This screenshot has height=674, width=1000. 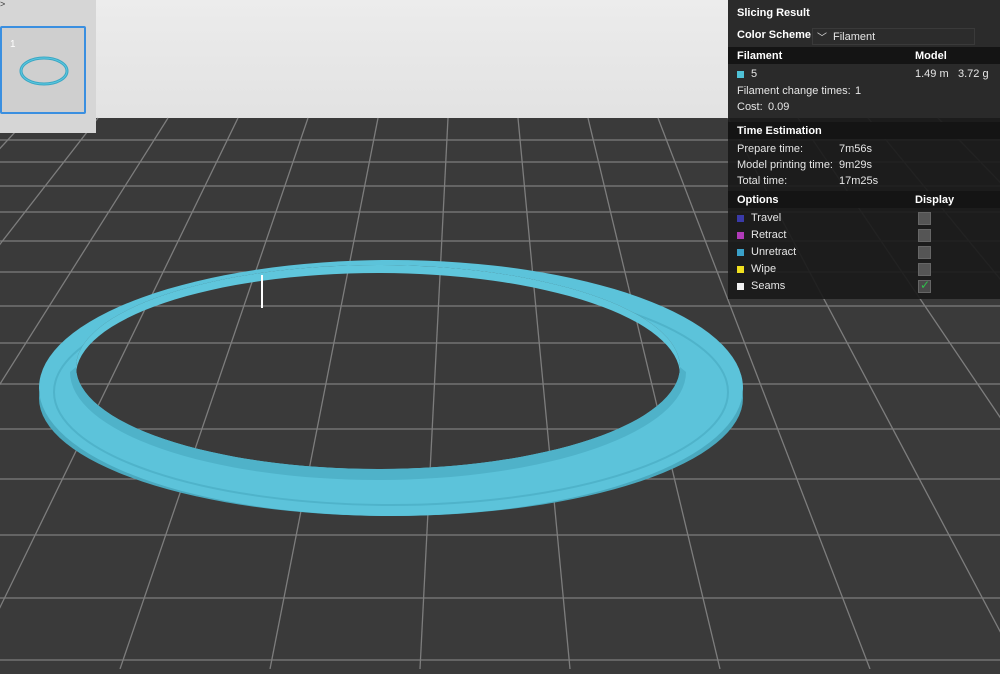 What do you see at coordinates (768, 286) in the screenshot?
I see `option-label-seams: Seams` at bounding box center [768, 286].